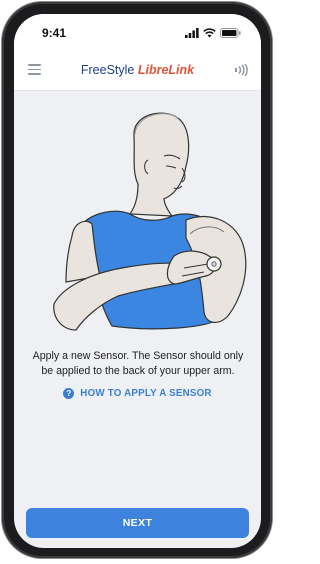  Describe the element at coordinates (69, 393) in the screenshot. I see `question-circle-icon: ?` at that location.